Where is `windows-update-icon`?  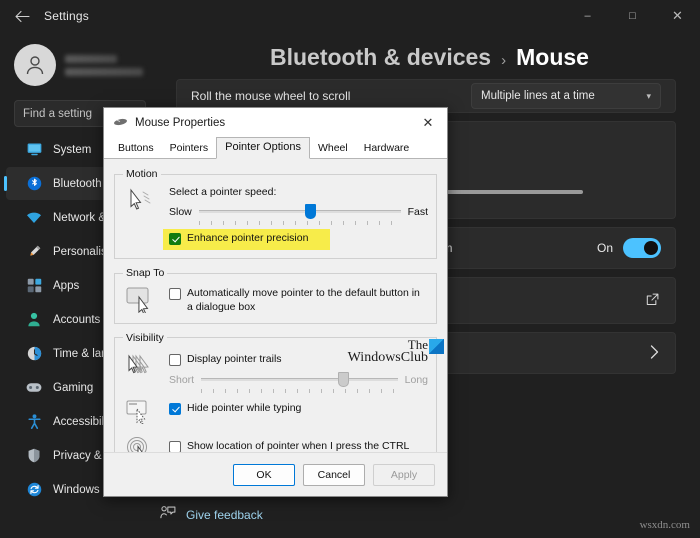 windows-update-icon is located at coordinates (34, 490).